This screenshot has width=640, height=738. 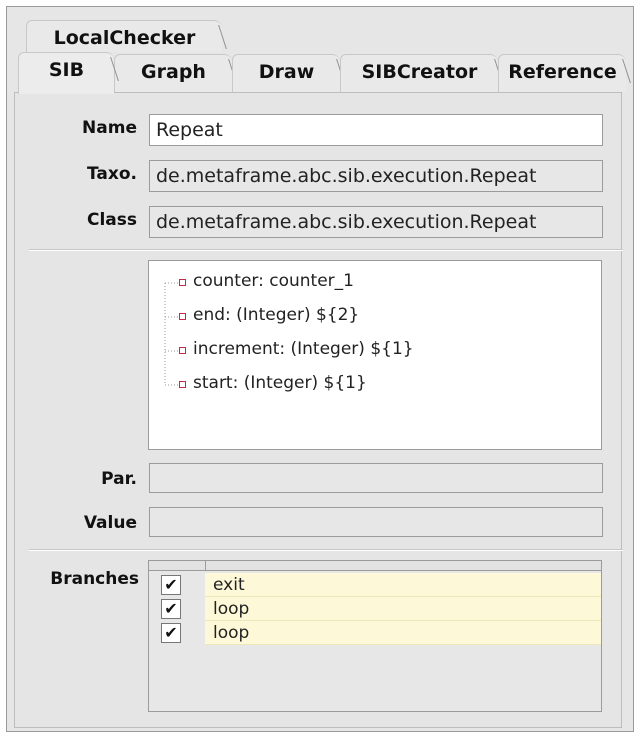 I want to click on value-label: Value, so click(x=110, y=523).